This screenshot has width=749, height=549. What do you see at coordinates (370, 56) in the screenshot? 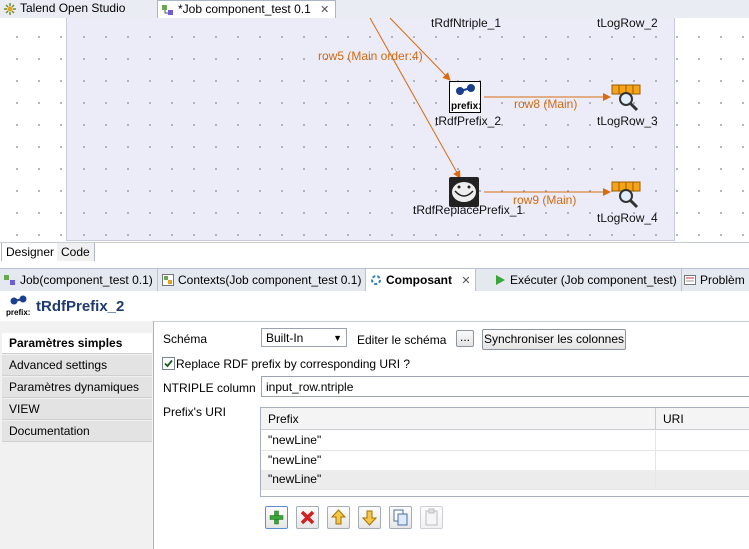
I see `link-label-row5: row5 (Main order:4)` at bounding box center [370, 56].